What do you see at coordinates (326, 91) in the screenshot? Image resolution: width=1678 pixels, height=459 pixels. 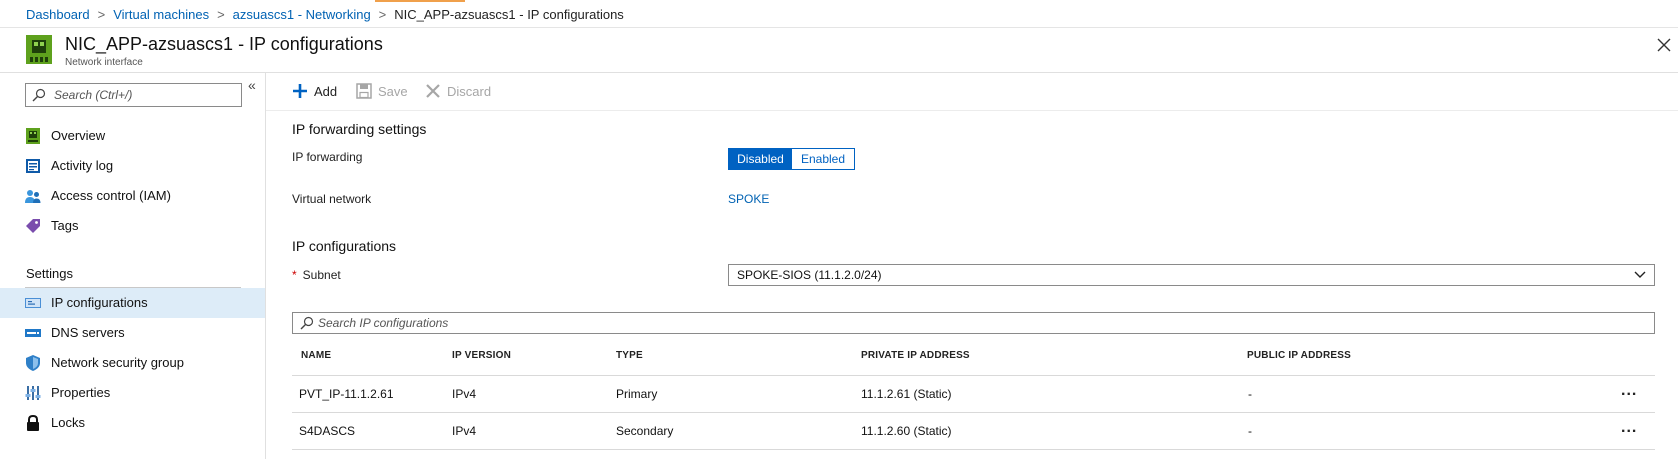 I see `add-button-label: Add` at bounding box center [326, 91].